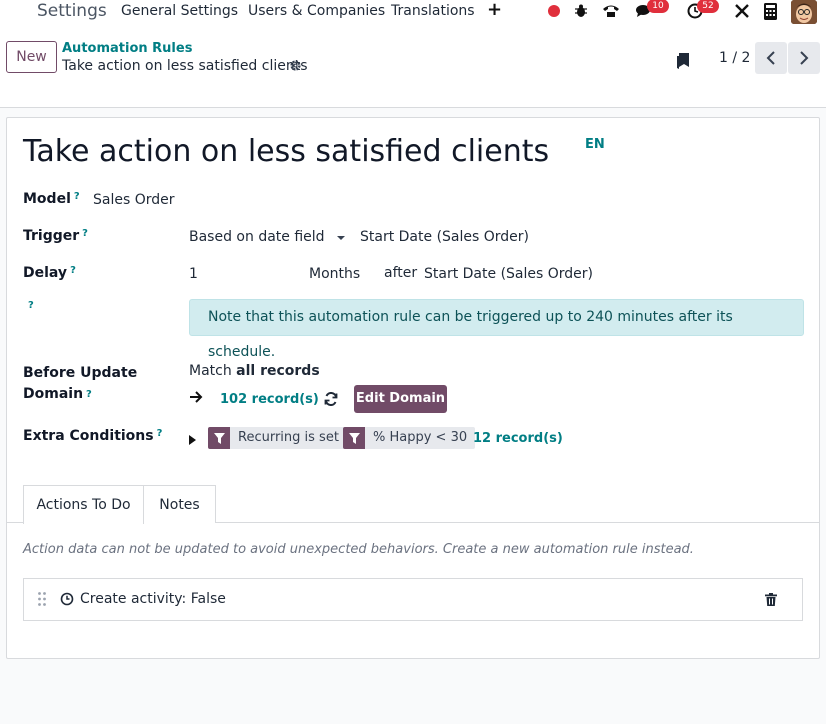 This screenshot has width=826, height=724. Describe the element at coordinates (334, 274) in the screenshot. I see `delay-unit-select: Months` at that location.